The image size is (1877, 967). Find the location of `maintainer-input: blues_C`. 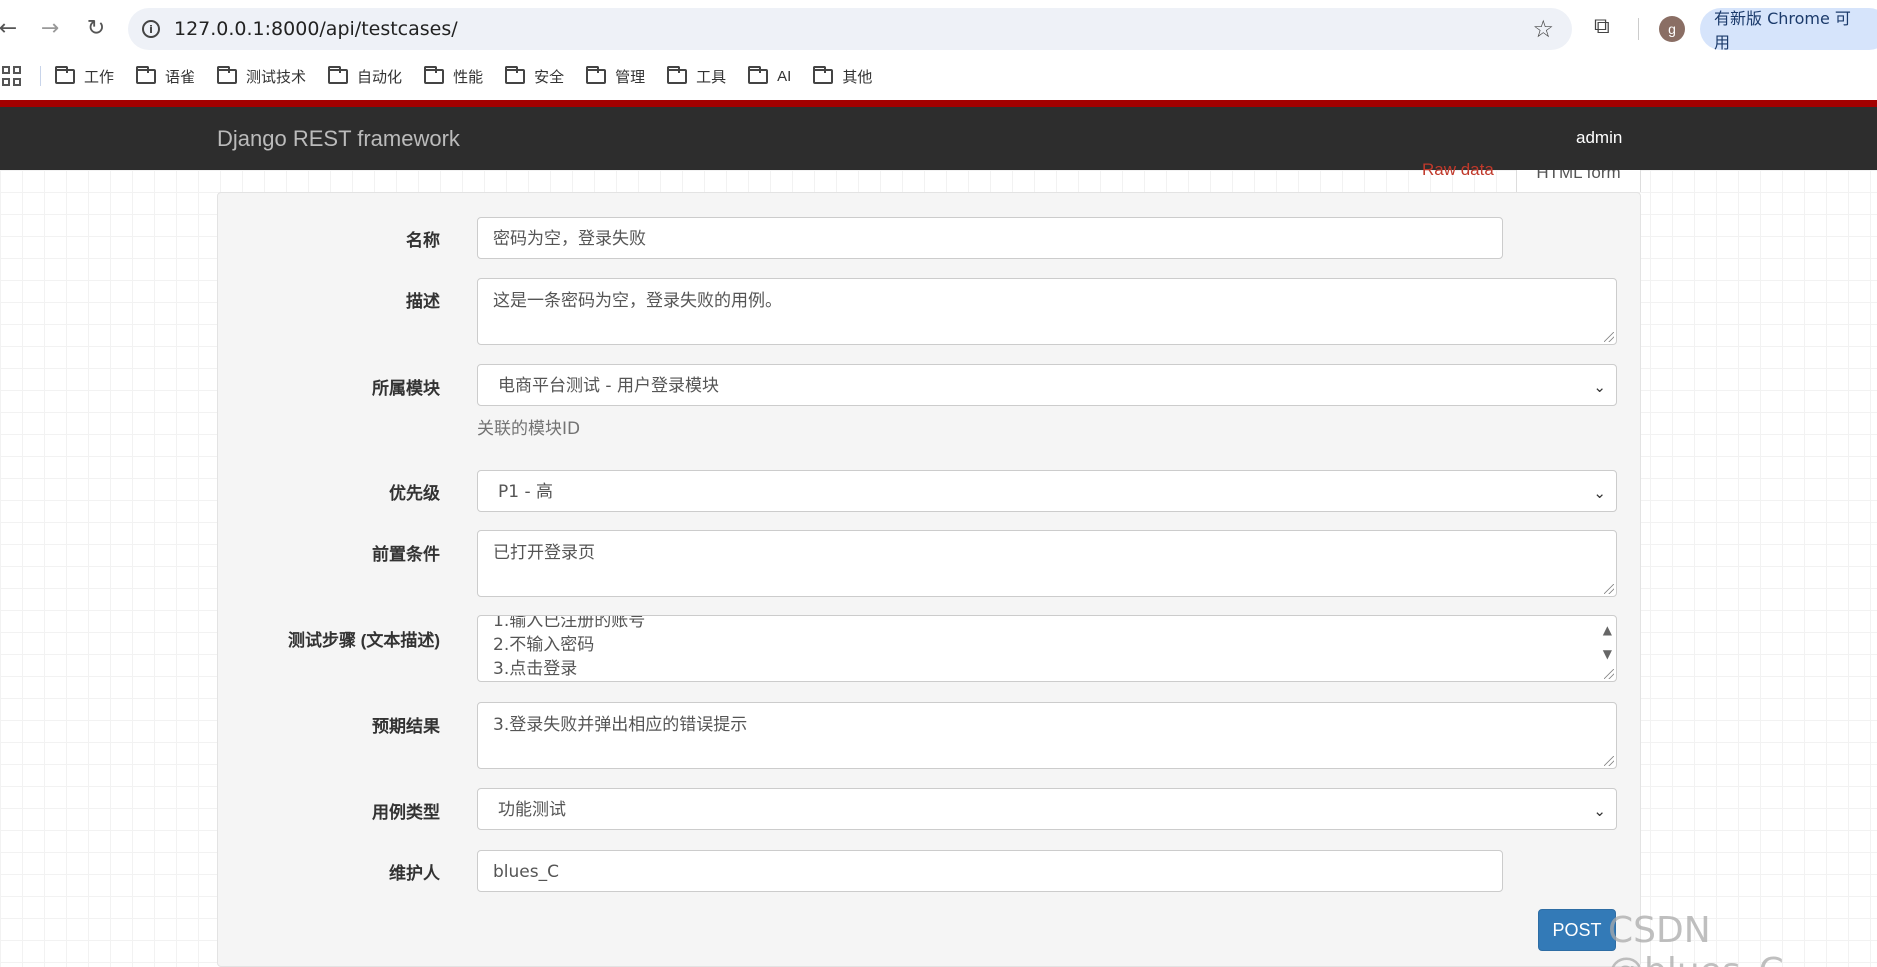

maintainer-input: blues_C is located at coordinates (990, 871).